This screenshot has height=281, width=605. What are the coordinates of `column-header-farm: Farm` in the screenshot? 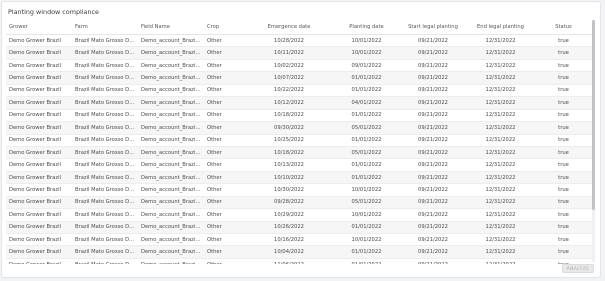 It's located at (105, 27).